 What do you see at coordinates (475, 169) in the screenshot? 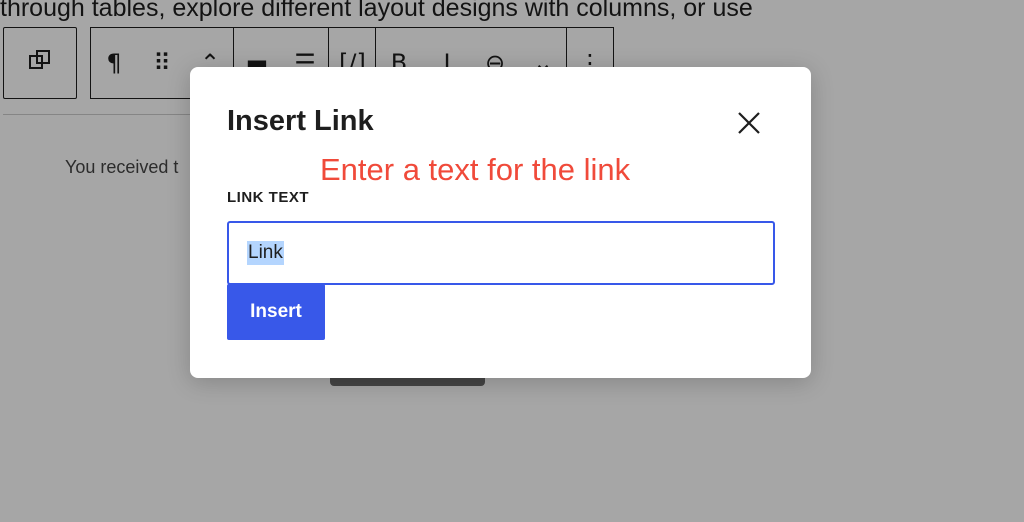
I see `tutorial-annotation: Enter a text for the link` at bounding box center [475, 169].